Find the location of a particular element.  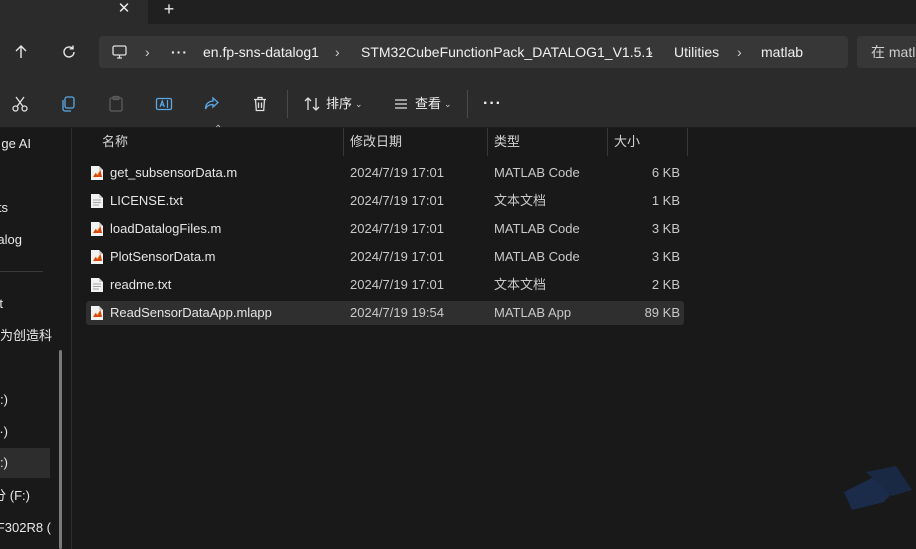

file-name: LICENSE.txt is located at coordinates (146, 200).